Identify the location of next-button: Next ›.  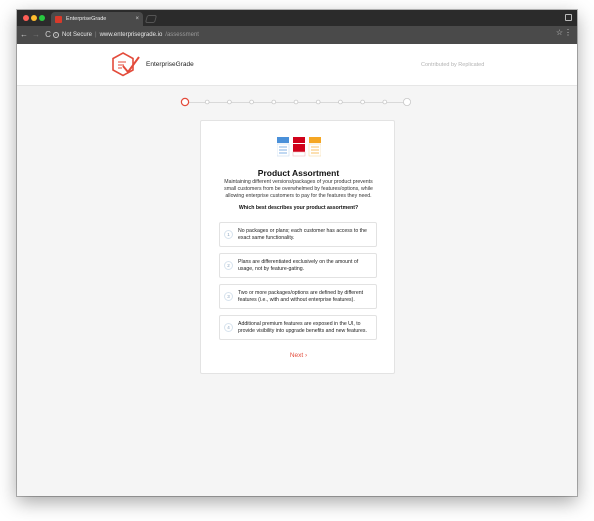
(298, 355).